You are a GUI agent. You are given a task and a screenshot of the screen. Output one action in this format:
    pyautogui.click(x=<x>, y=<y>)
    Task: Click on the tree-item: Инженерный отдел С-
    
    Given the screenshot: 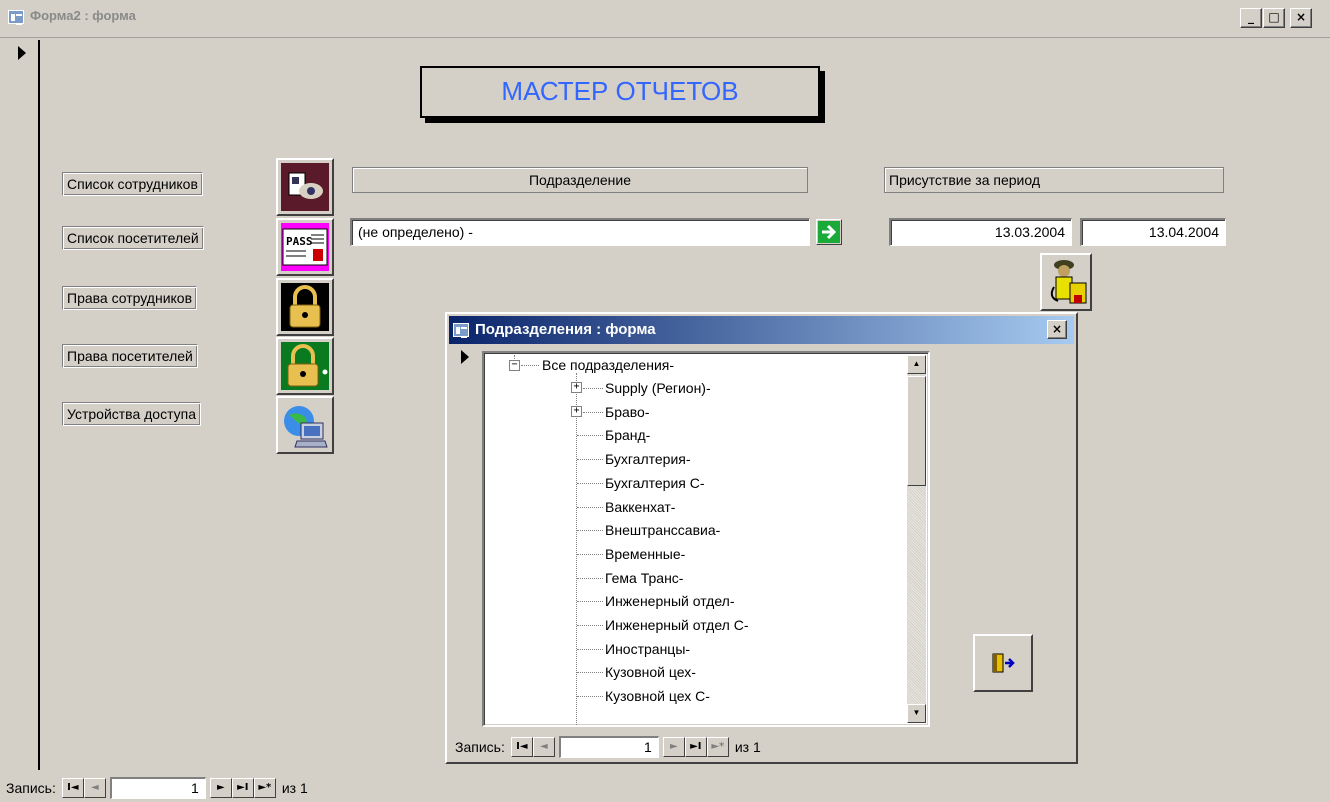 What is the action you would take?
    pyautogui.click(x=677, y=625)
    